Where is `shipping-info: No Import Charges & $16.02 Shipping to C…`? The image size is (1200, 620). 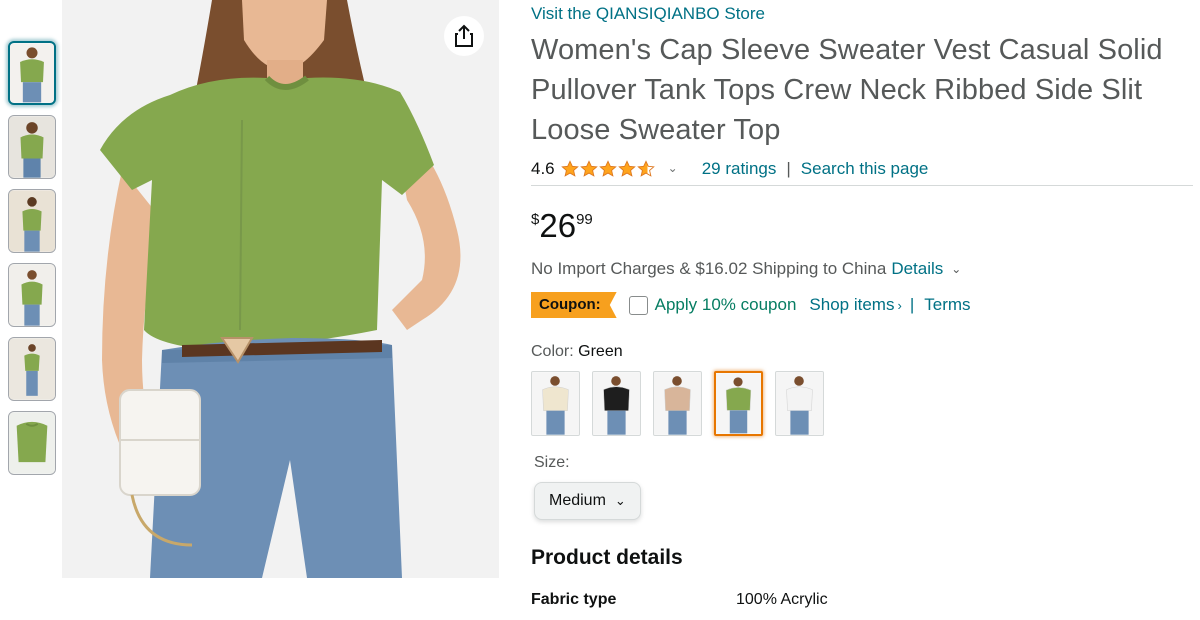
shipping-info: No Import Charges & $16.02 Shipping to C… is located at coordinates (862, 269).